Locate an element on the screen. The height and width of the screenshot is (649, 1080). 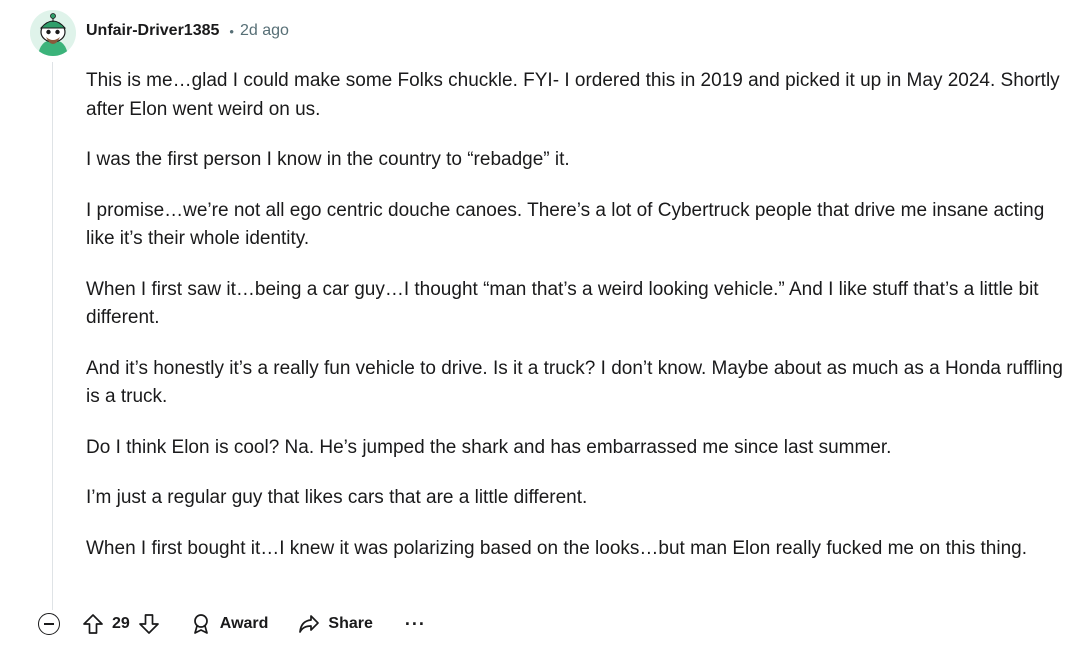
more-options-button: ··· is located at coordinates (415, 624).